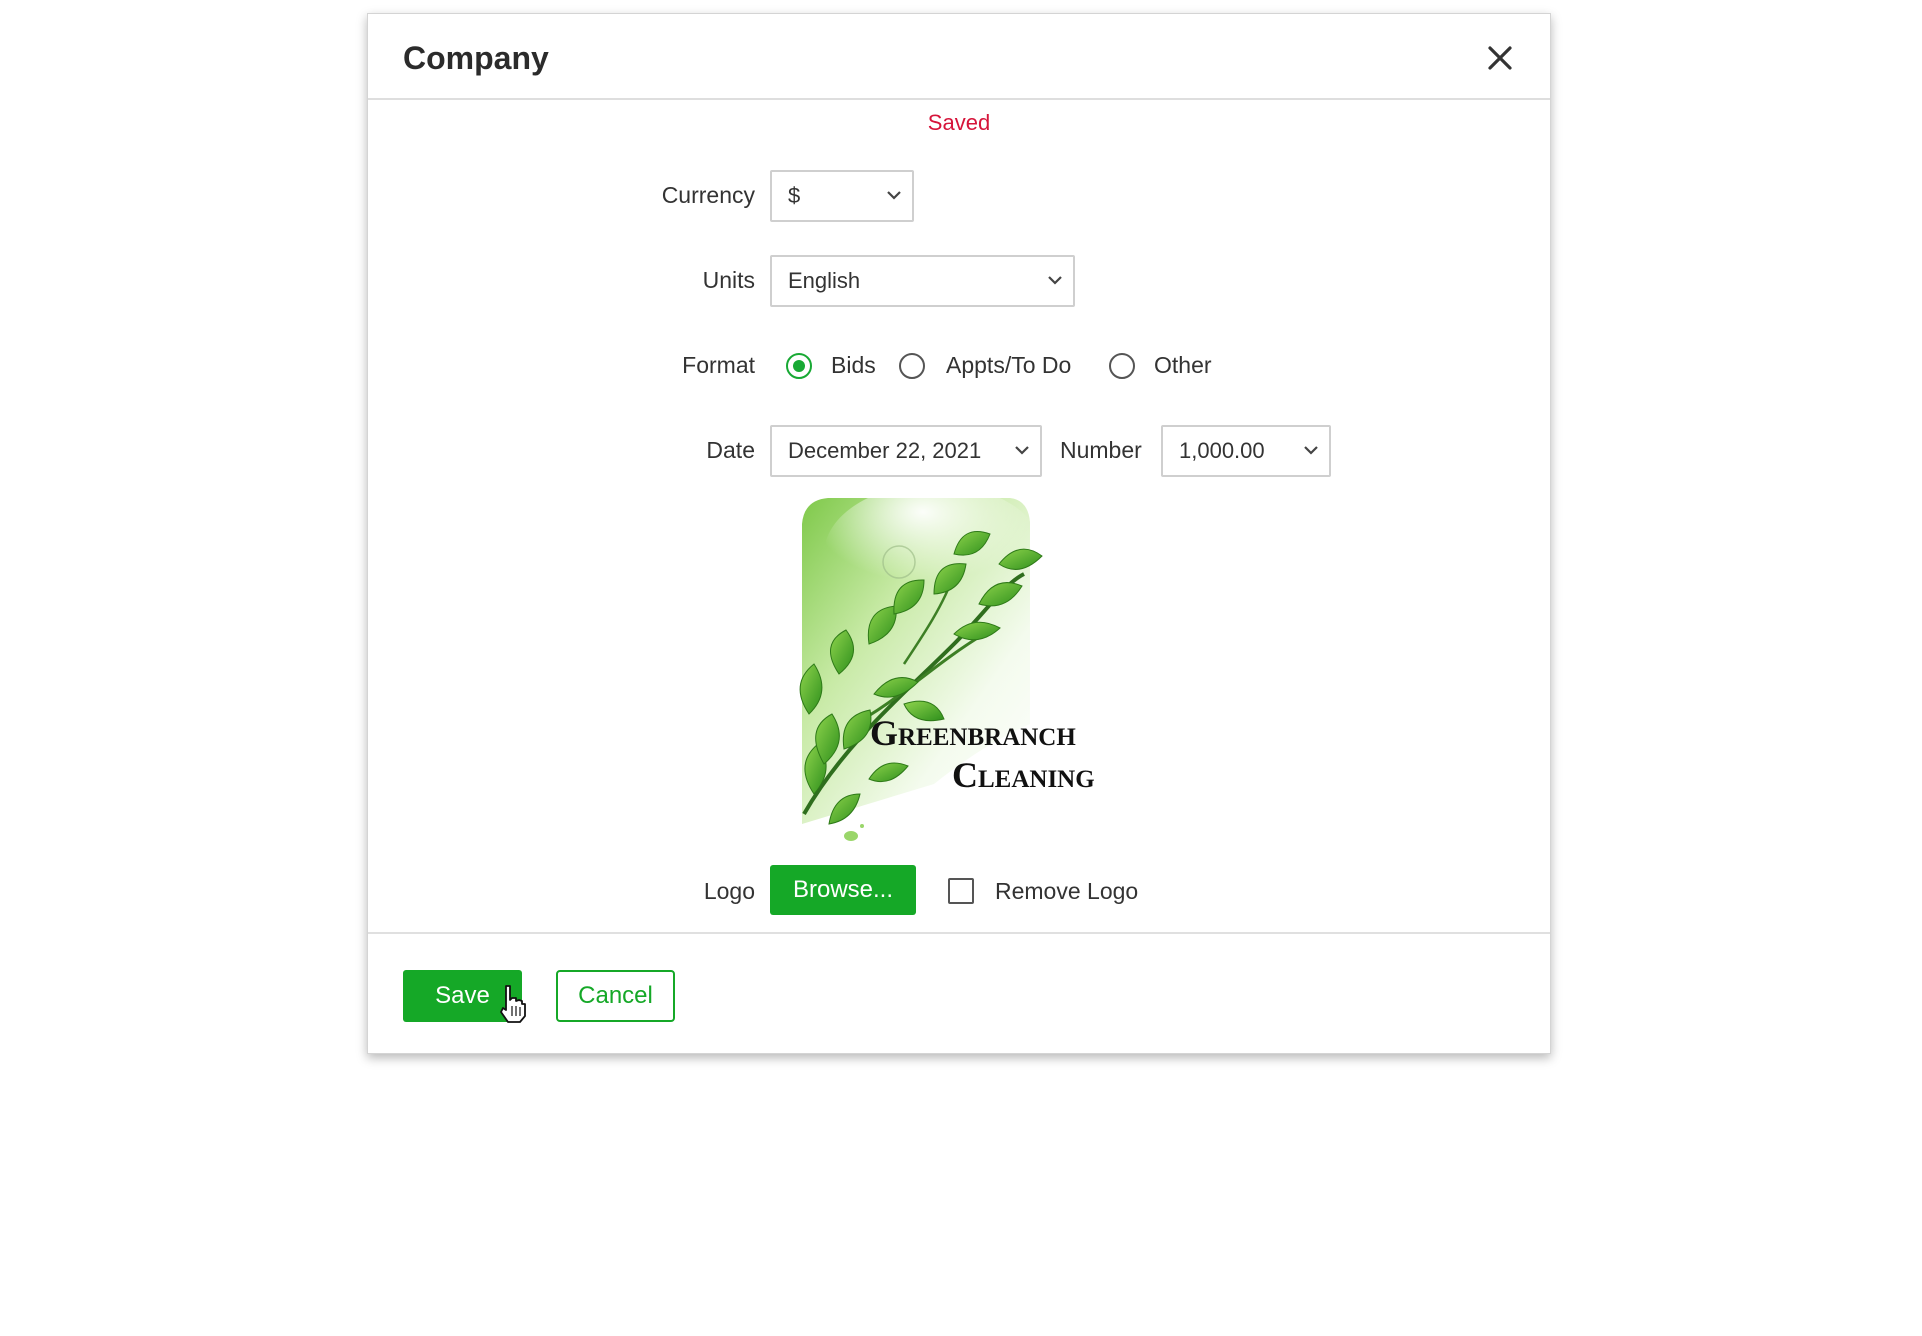  What do you see at coordinates (794, 195) in the screenshot?
I see `currency-value: $` at bounding box center [794, 195].